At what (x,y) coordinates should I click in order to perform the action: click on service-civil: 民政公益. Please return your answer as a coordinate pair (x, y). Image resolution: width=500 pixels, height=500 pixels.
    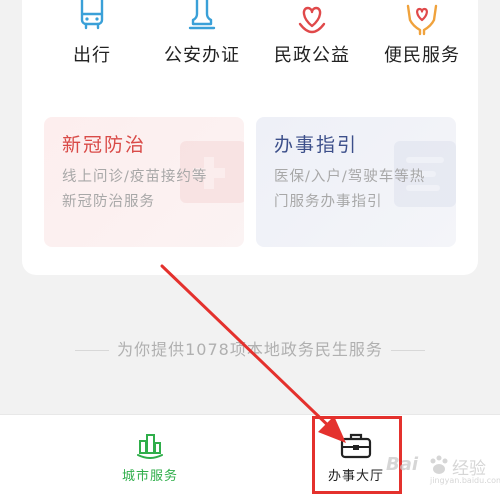
    Looking at the image, I should click on (312, 34).